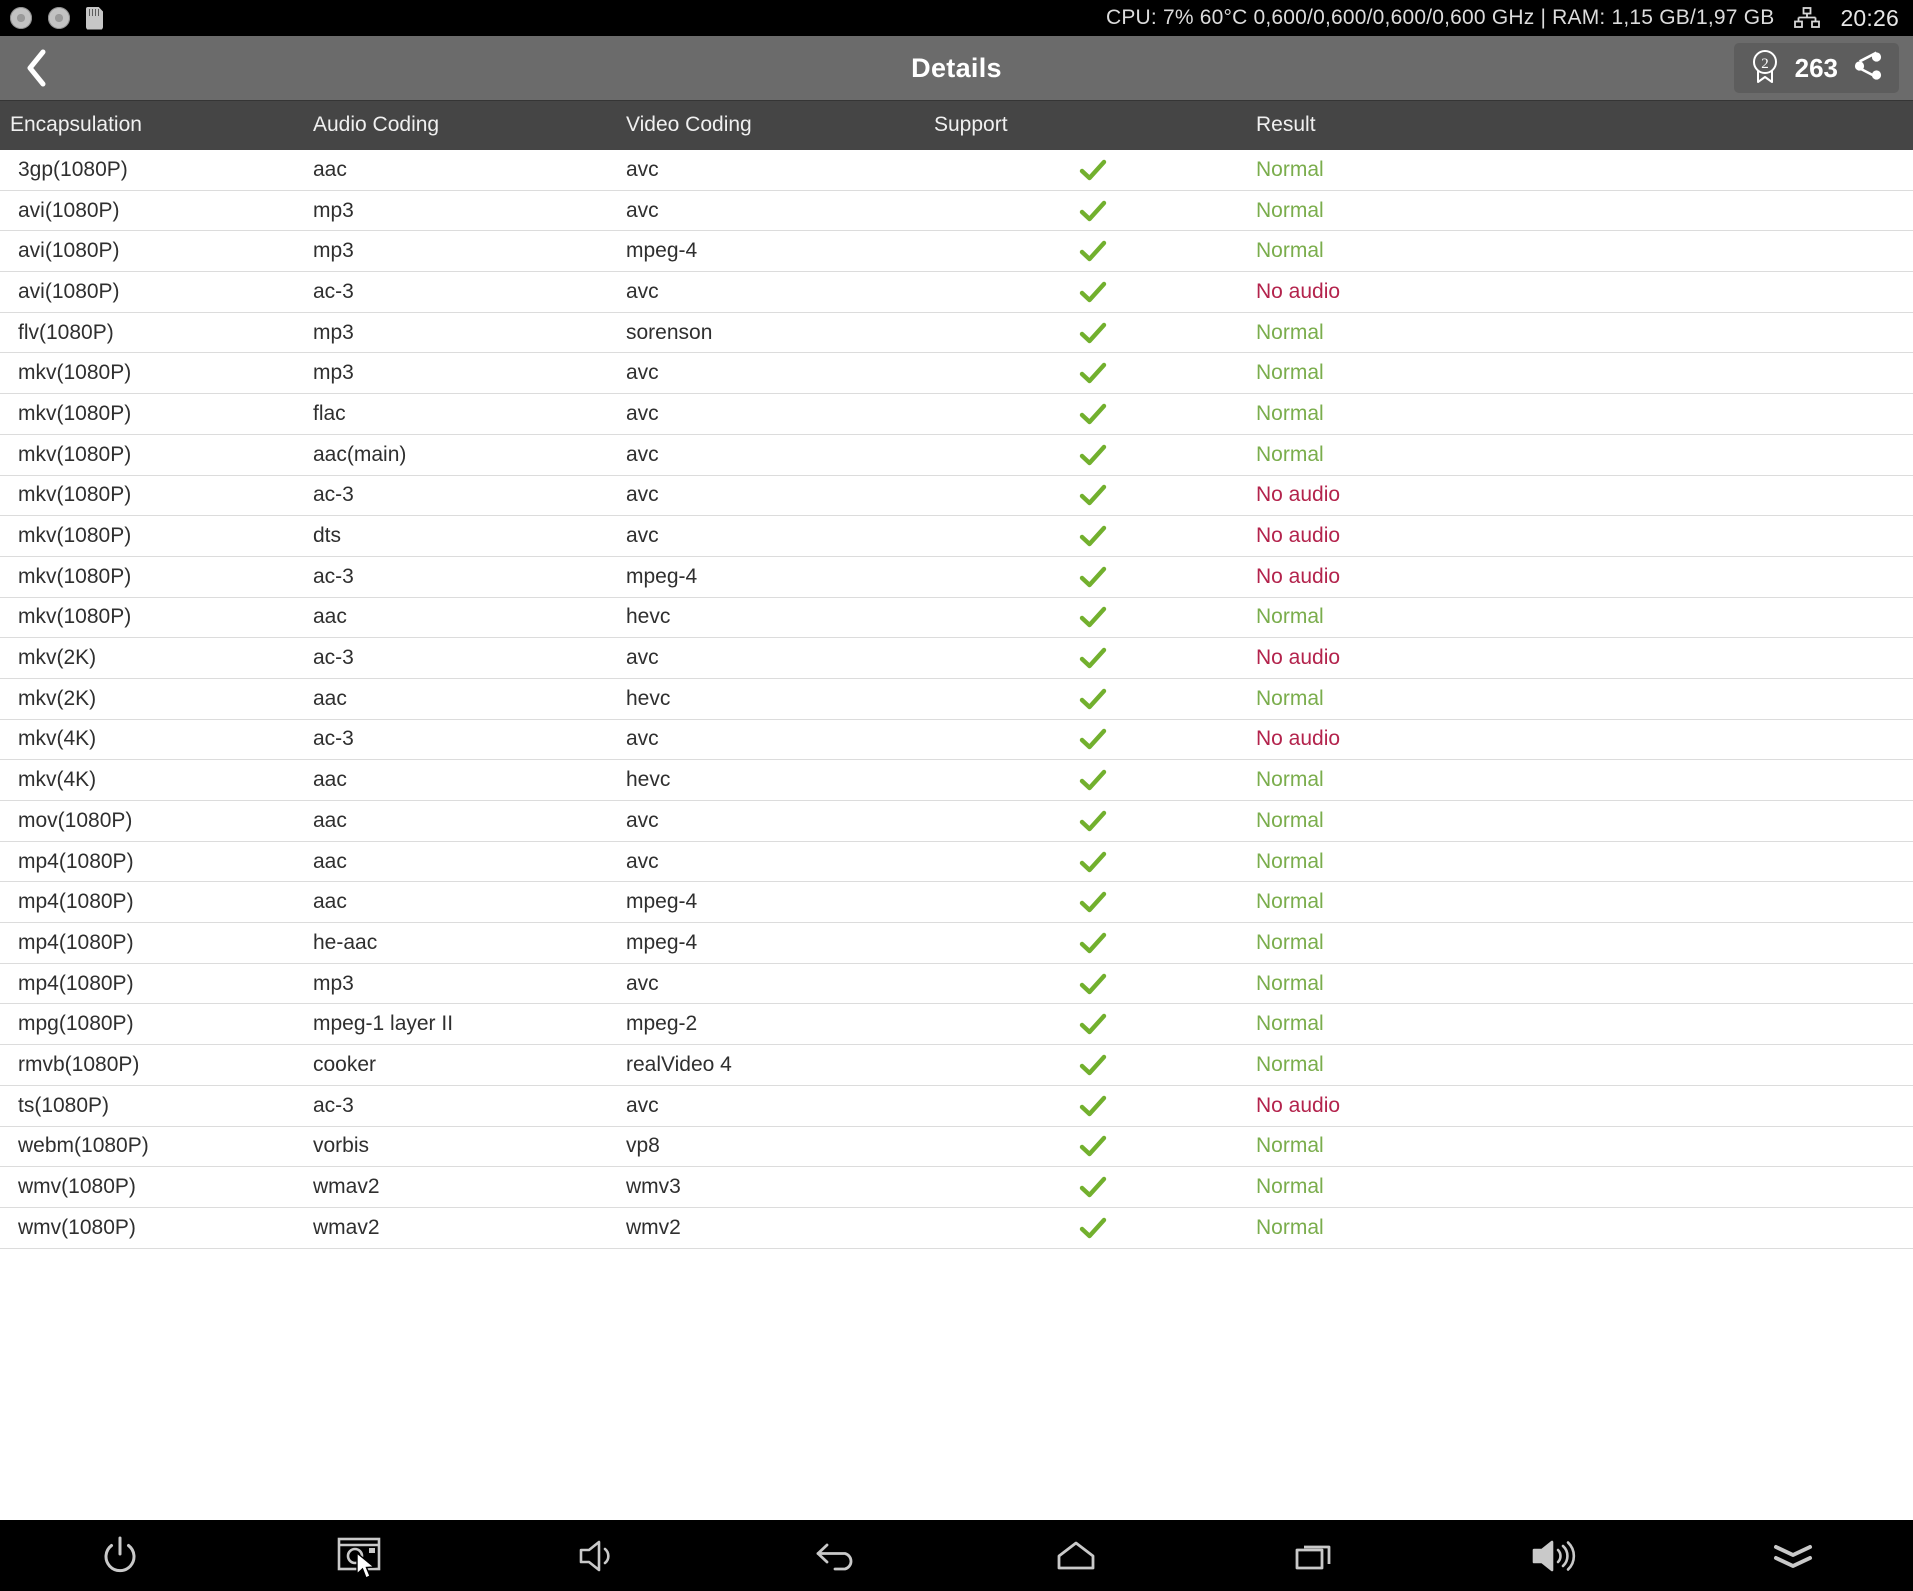 The height and width of the screenshot is (1591, 1913). Describe the element at coordinates (669, 332) in the screenshot. I see `cell-video-coding: sorenson` at that location.